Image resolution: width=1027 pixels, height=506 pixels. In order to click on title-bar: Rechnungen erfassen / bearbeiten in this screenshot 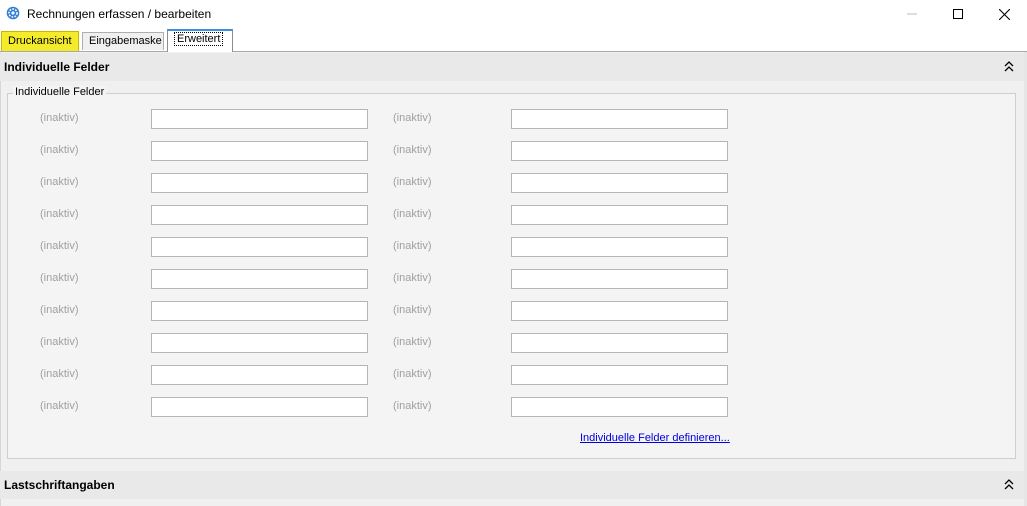, I will do `click(513, 14)`.